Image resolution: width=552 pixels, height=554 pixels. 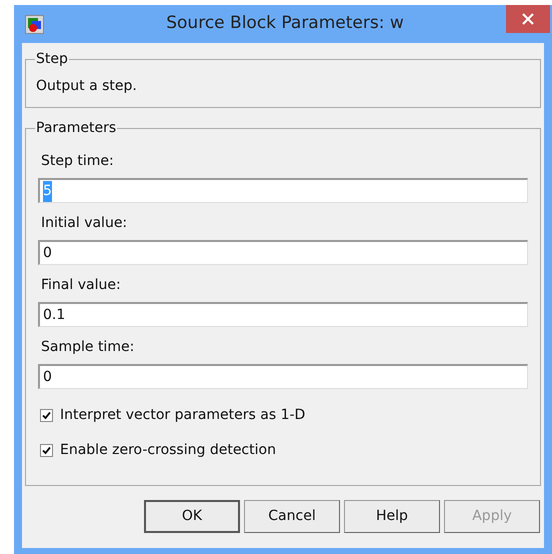 I want to click on close-button, so click(x=528, y=19).